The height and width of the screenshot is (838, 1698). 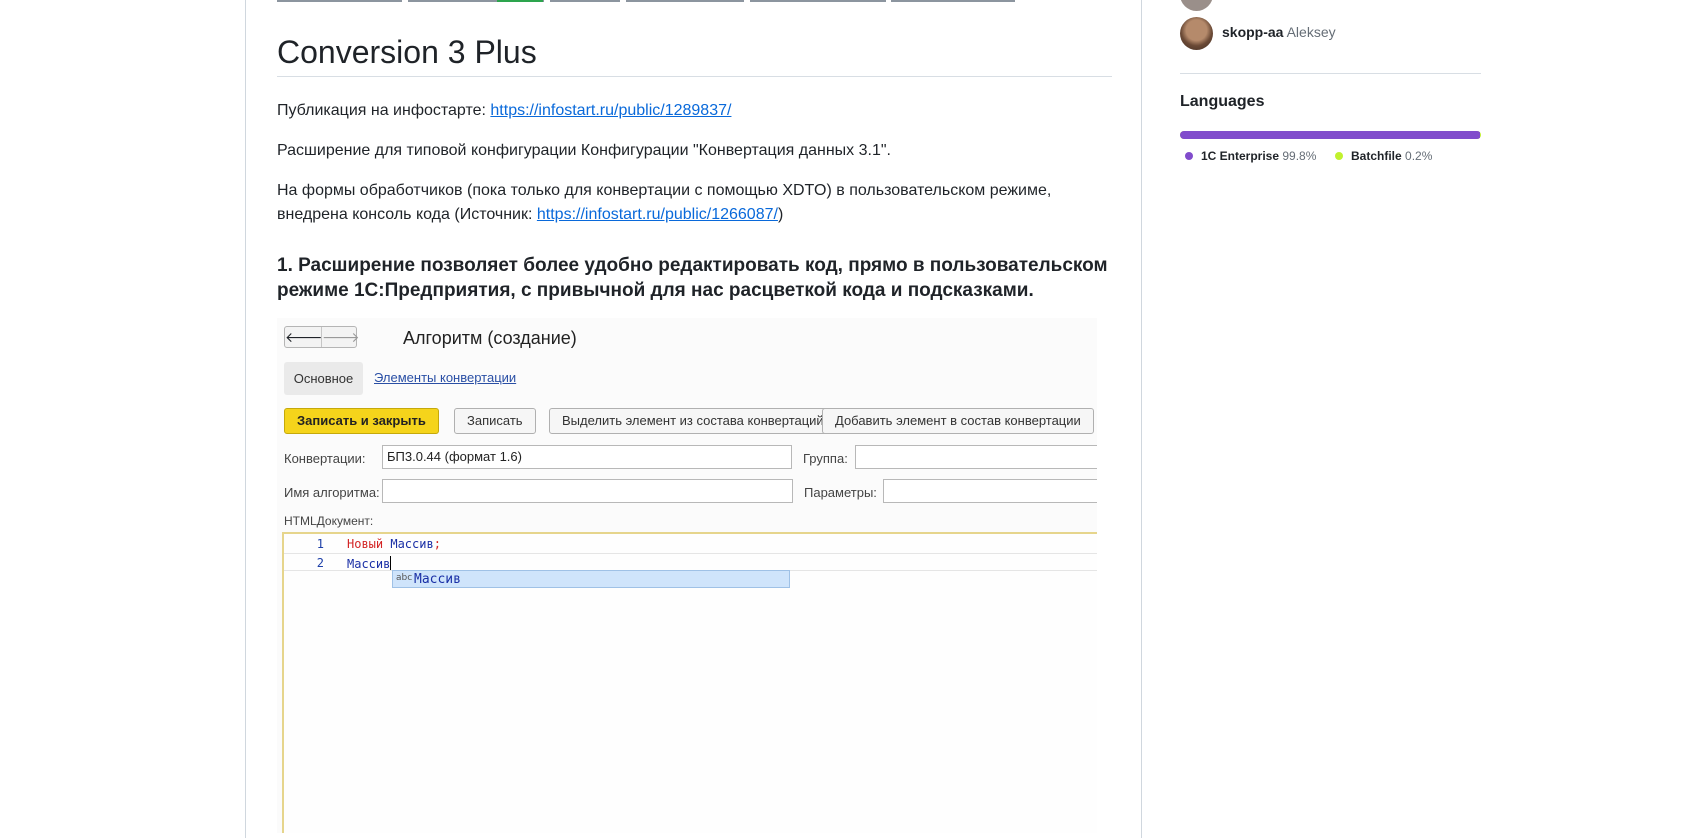 I want to click on publication-text: Публикация на инфостарте:, so click(x=384, y=110).